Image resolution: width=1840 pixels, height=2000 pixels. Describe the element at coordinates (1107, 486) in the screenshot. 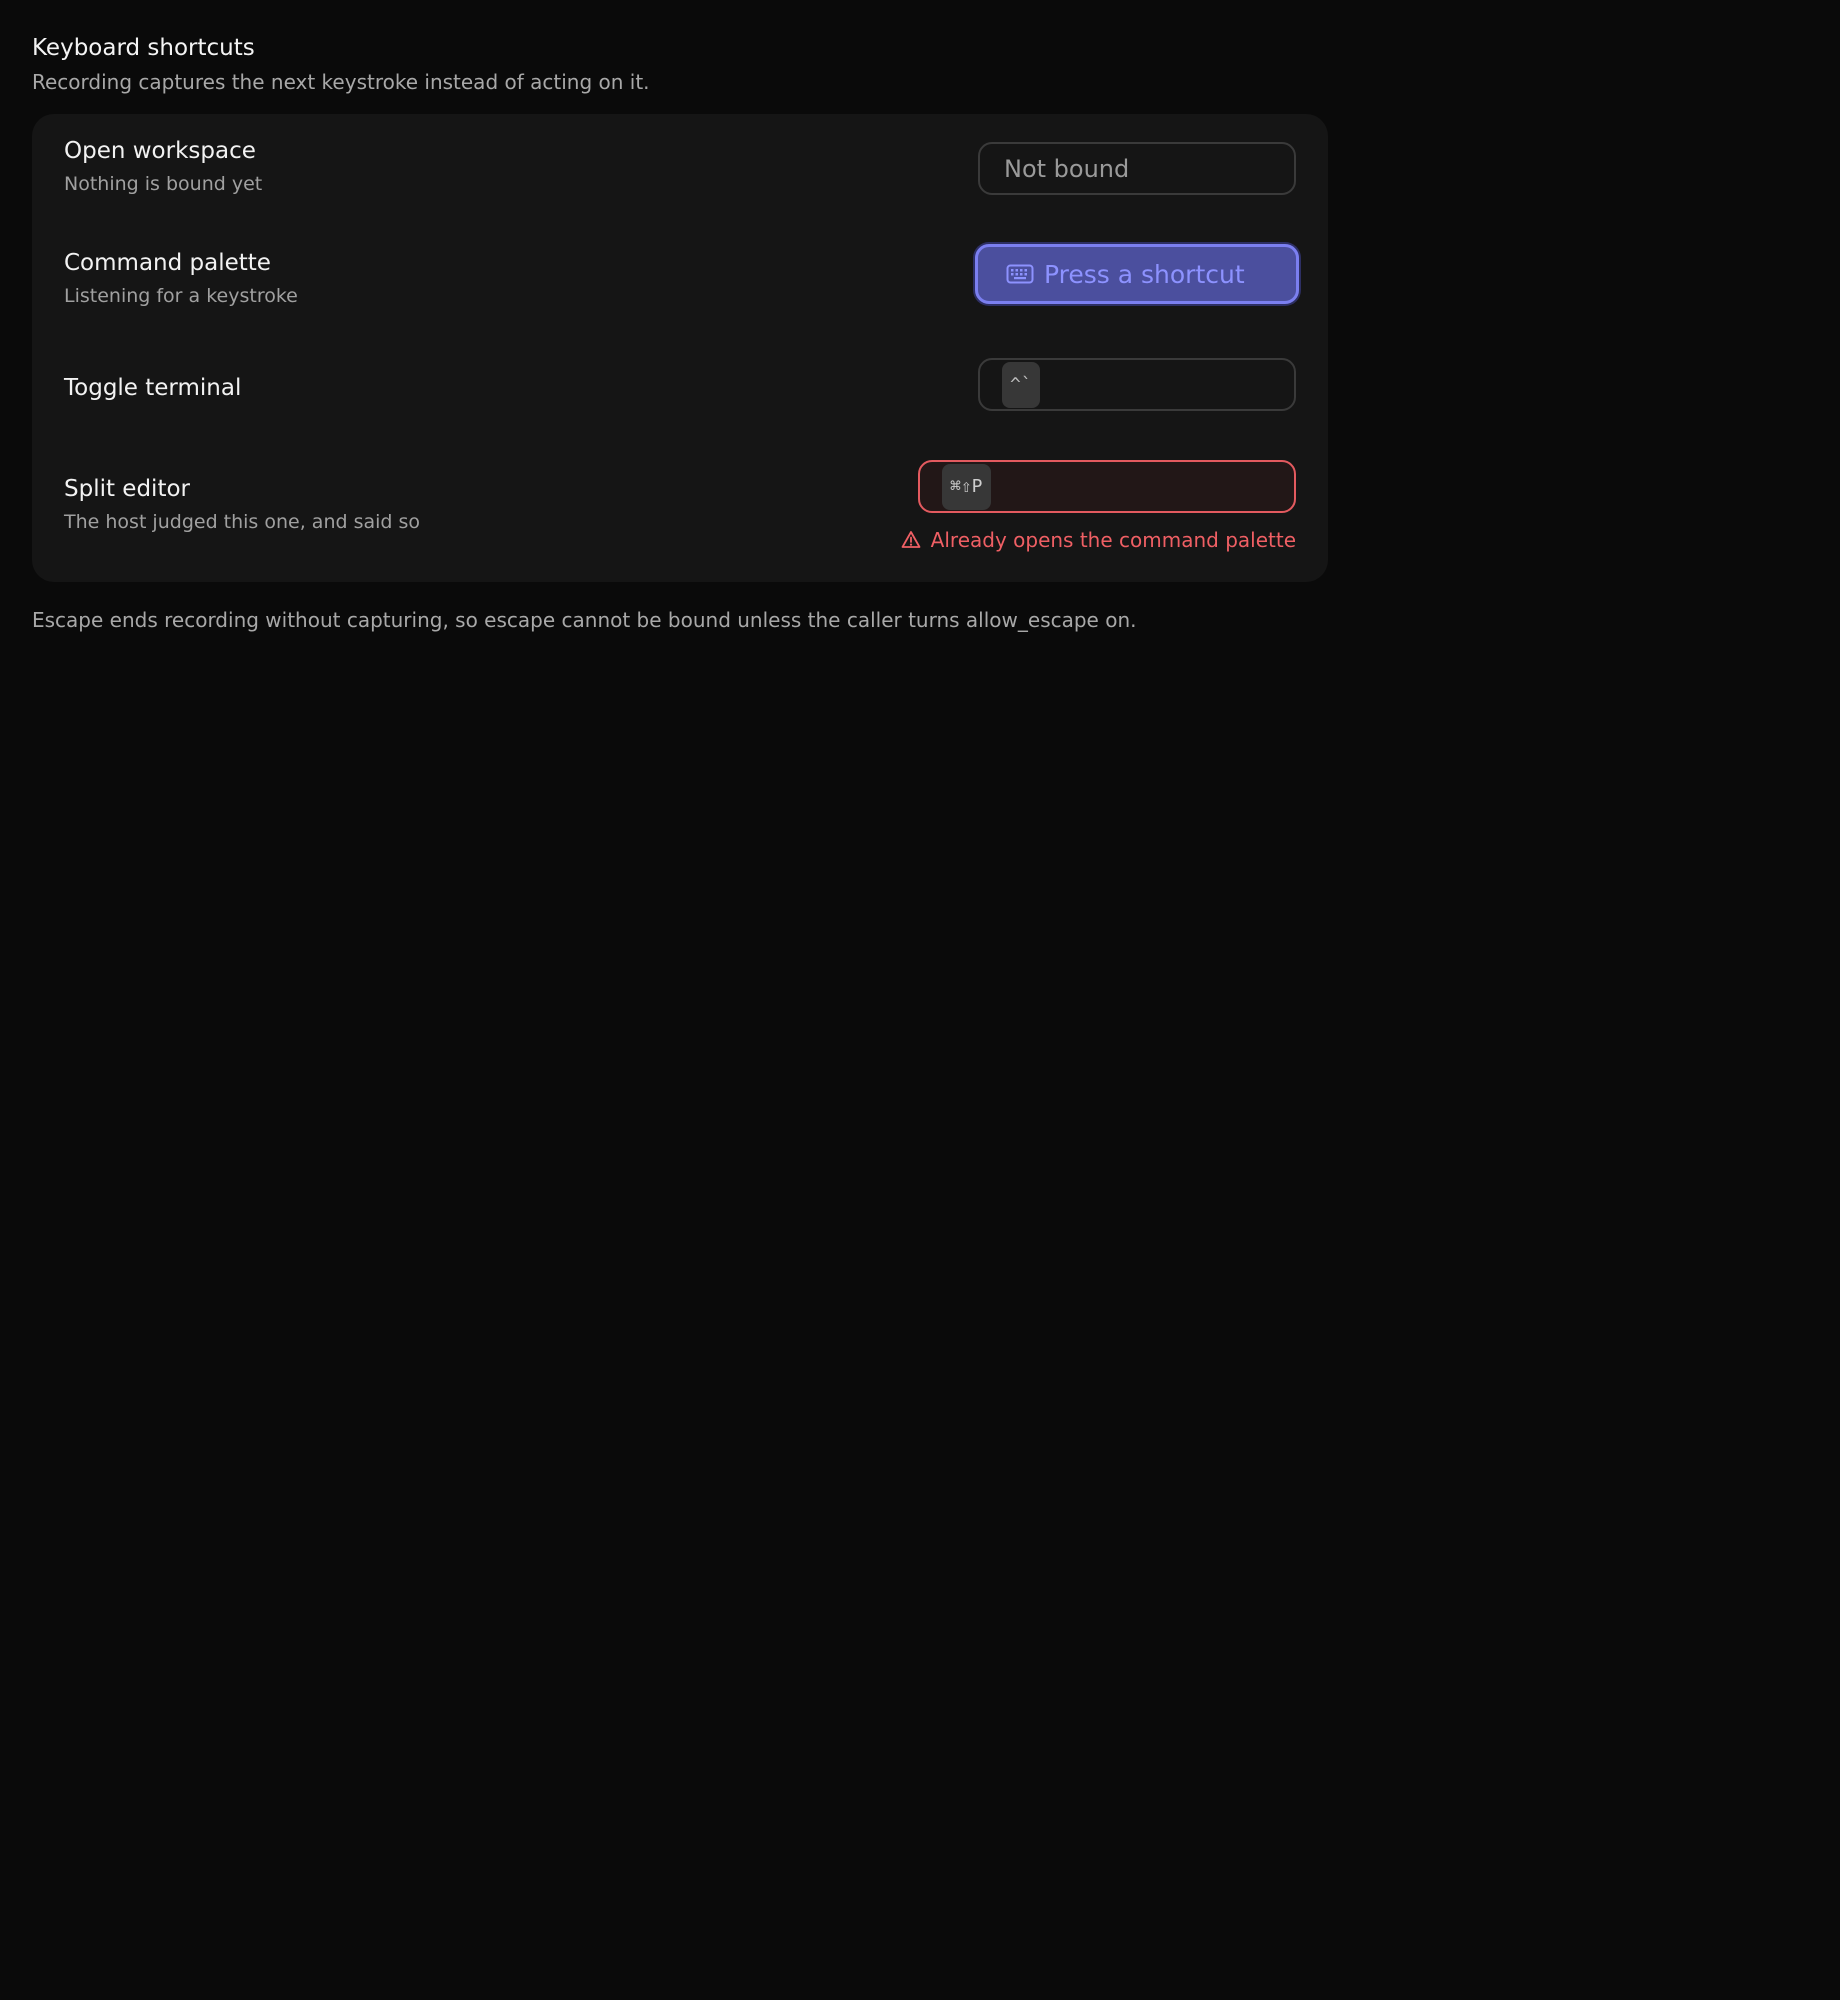

I see `shortcut-recorder-field-error: ⌘⇧P` at that location.